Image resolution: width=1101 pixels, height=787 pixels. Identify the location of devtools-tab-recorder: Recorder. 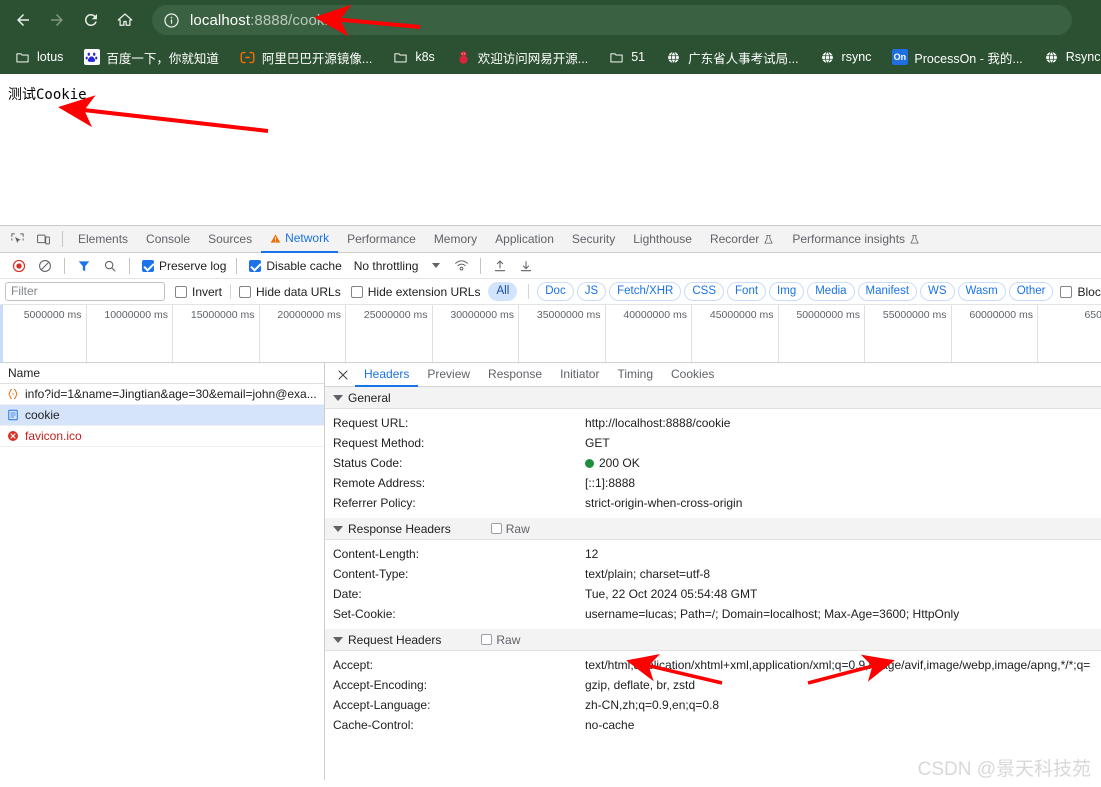
(742, 239).